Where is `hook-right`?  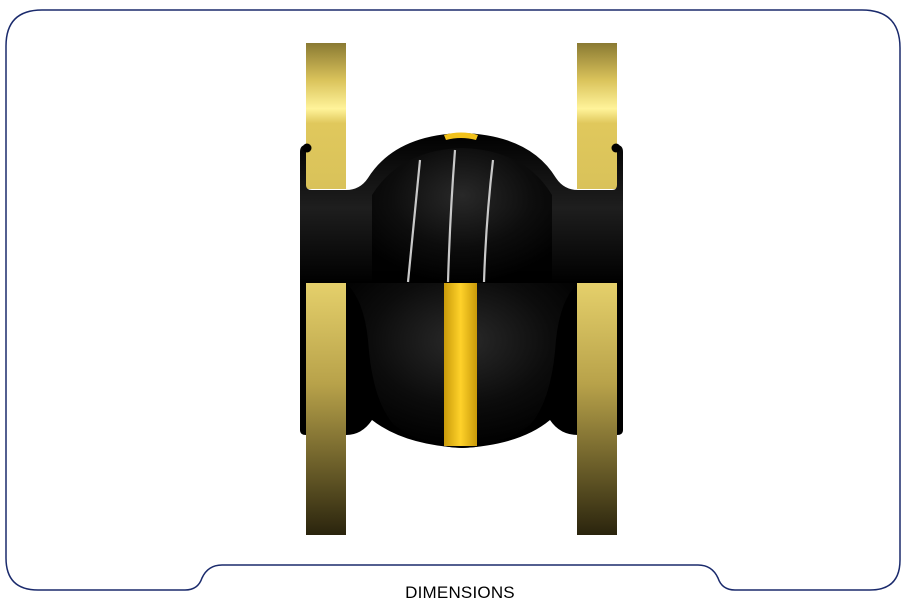
hook-right is located at coordinates (616, 148).